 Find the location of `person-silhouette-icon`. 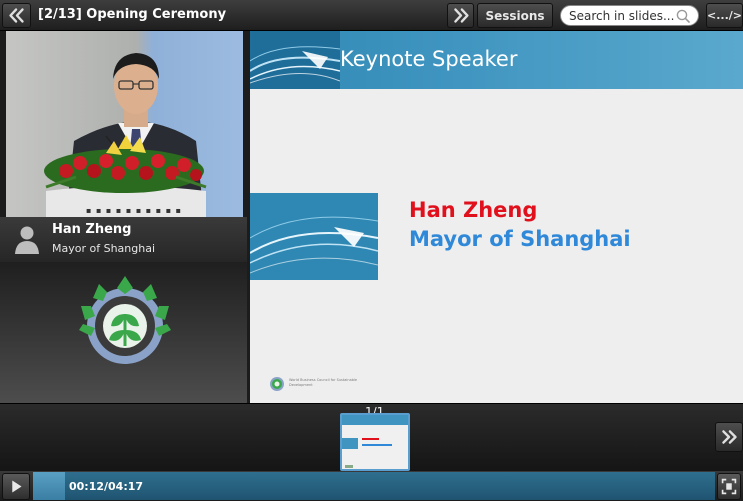

person-silhouette-icon is located at coordinates (27, 240).